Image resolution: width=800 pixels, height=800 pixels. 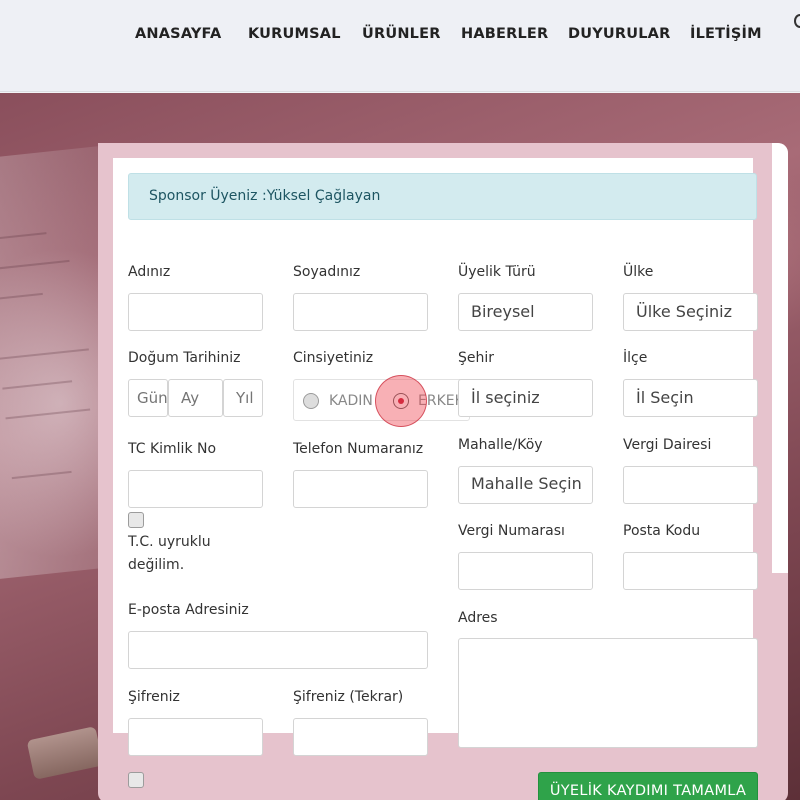 What do you see at coordinates (243, 398) in the screenshot?
I see `birth-year-input` at bounding box center [243, 398].